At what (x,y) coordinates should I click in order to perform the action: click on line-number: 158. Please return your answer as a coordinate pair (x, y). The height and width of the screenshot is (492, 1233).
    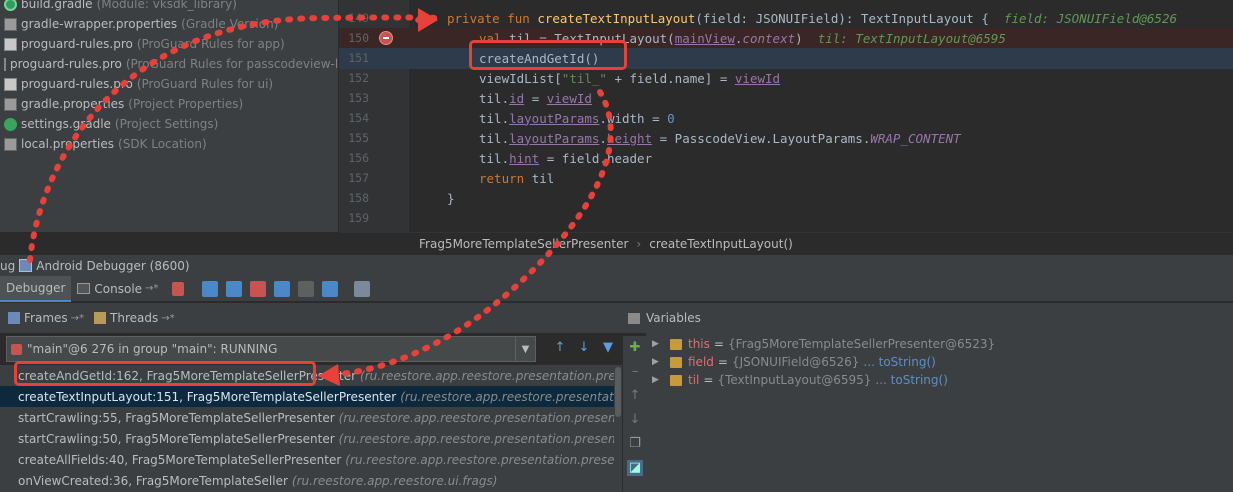
    Looking at the image, I should click on (358, 198).